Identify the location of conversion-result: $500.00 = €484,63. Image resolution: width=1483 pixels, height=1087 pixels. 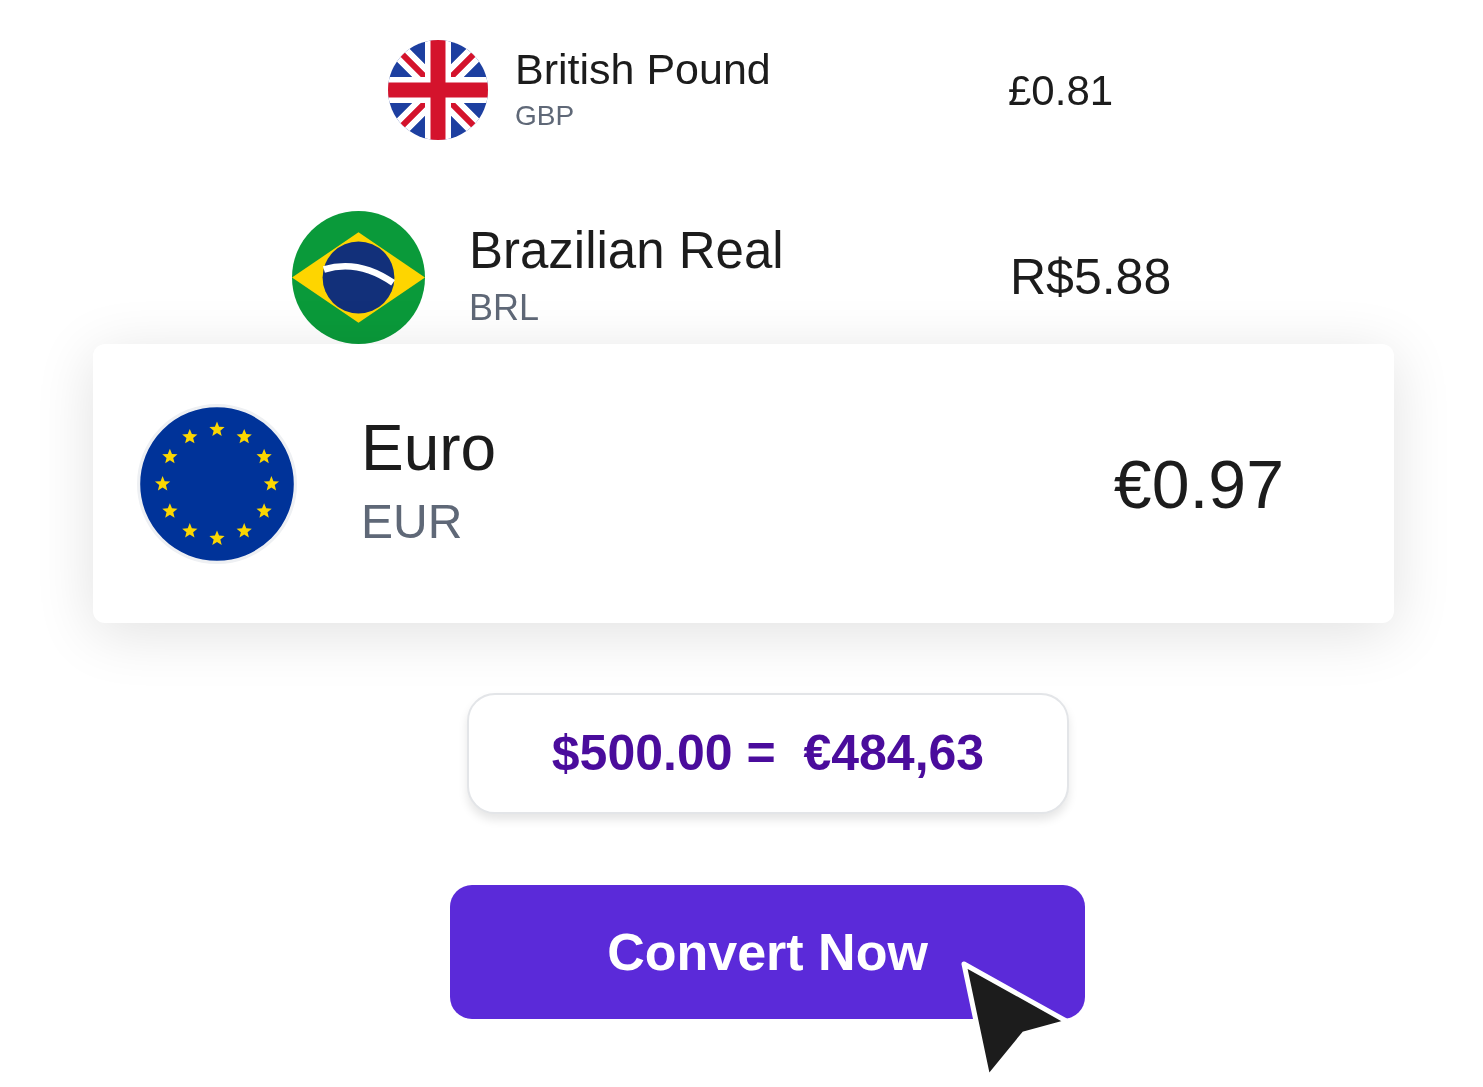
(768, 753).